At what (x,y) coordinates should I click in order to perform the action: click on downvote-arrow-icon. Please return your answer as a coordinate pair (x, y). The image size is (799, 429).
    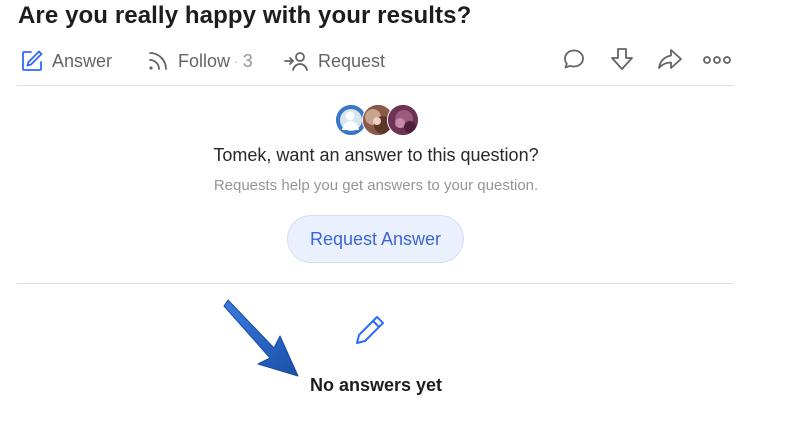
    Looking at the image, I should click on (622, 61).